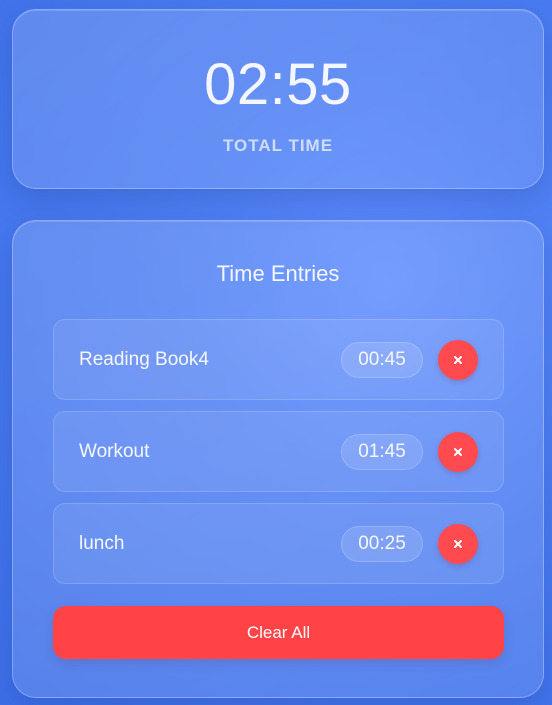 The image size is (552, 705). What do you see at coordinates (278, 543) in the screenshot?
I see `time-entry-row: lunch 00:25` at bounding box center [278, 543].